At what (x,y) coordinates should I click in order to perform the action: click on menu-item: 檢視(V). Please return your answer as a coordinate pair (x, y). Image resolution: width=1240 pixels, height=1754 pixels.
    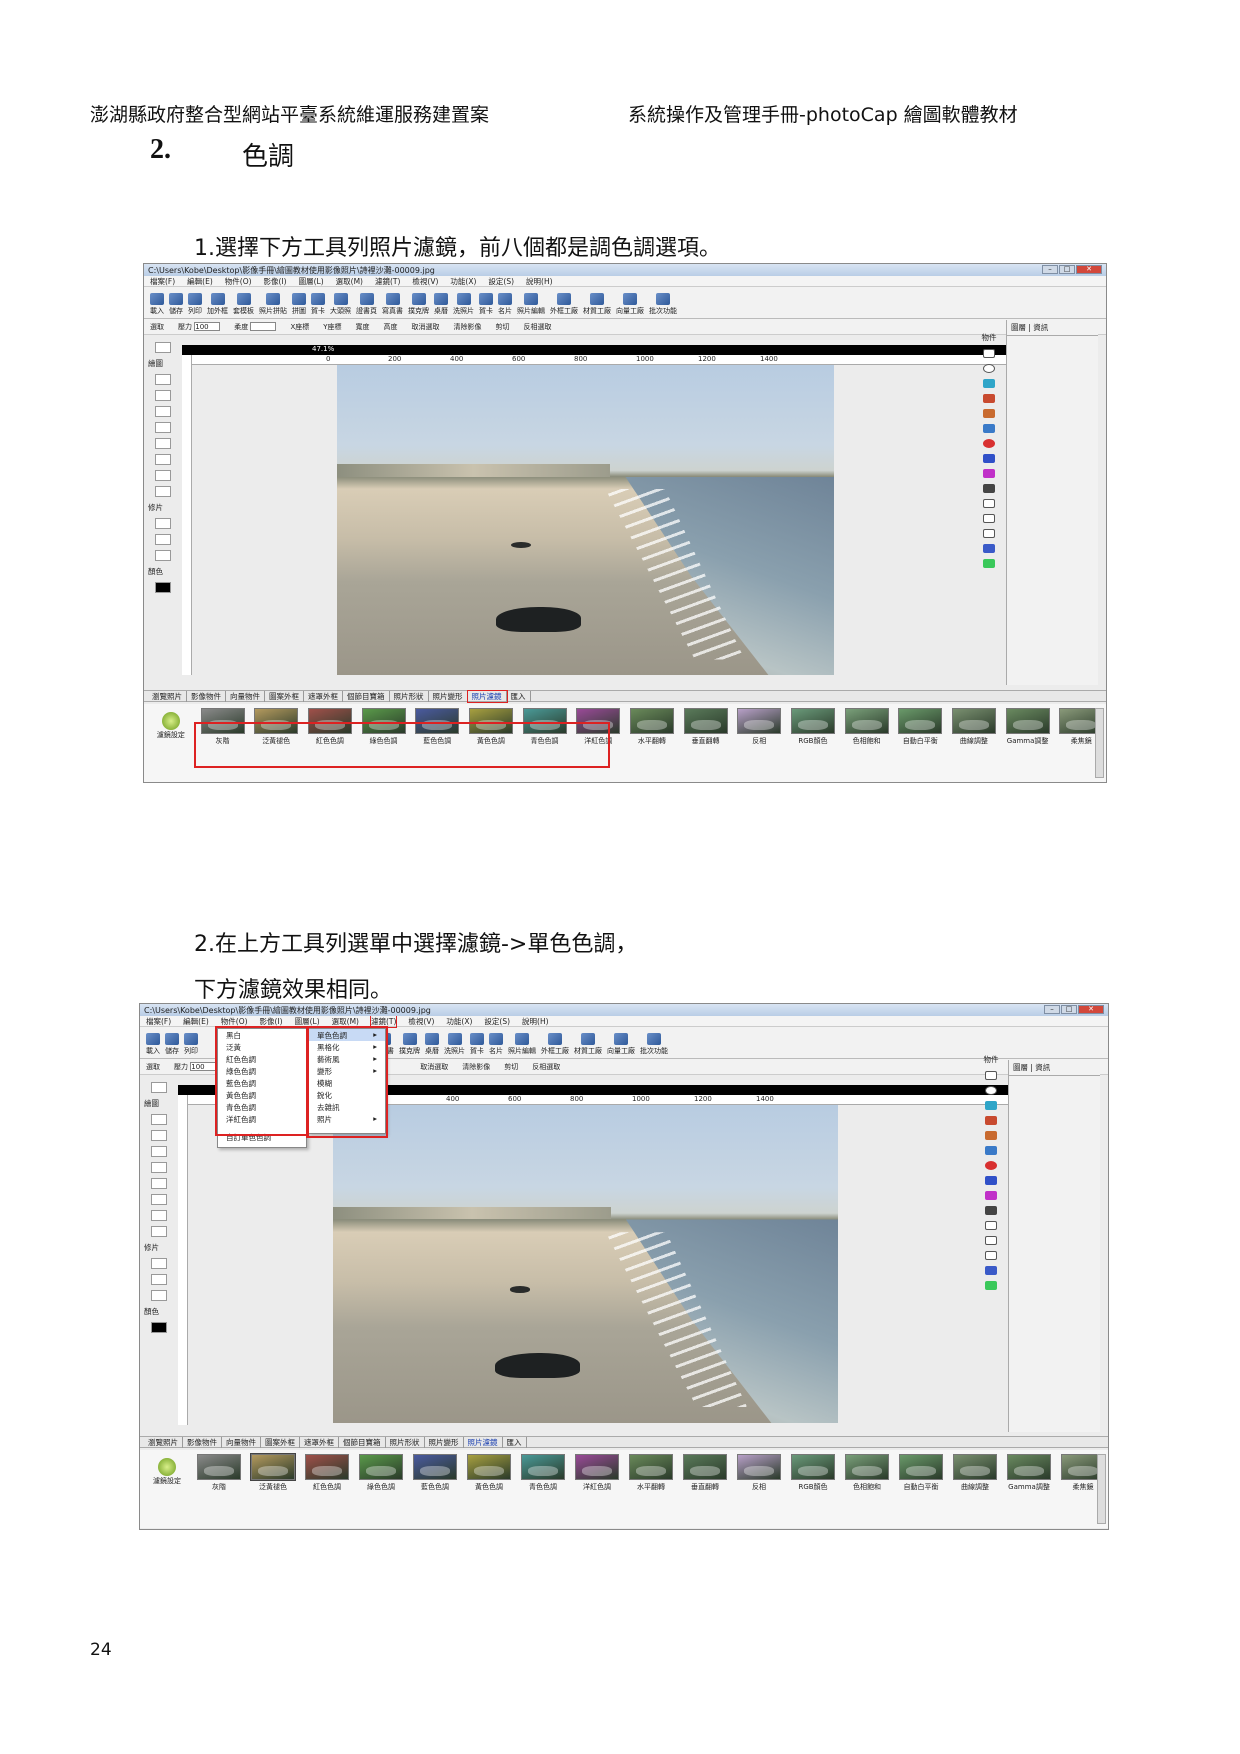
    Looking at the image, I should click on (421, 1021).